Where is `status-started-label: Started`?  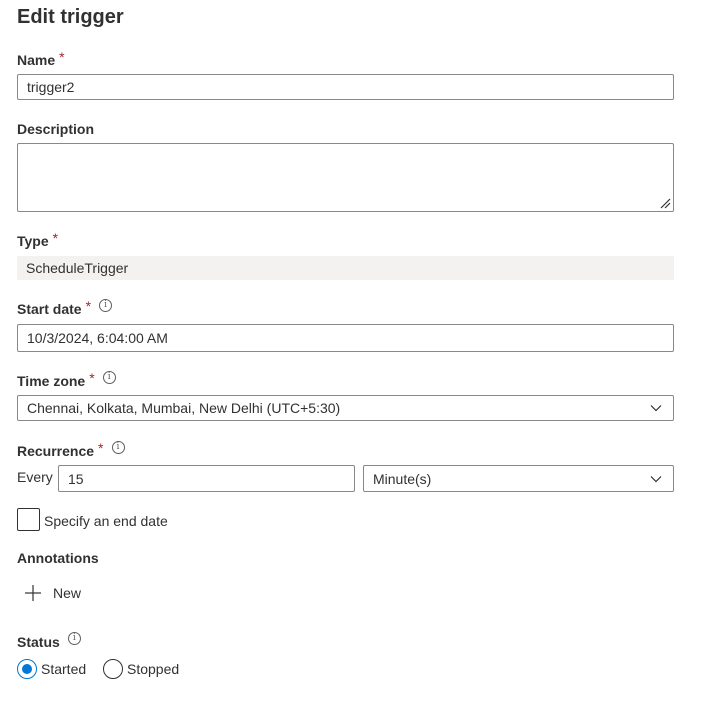 status-started-label: Started is located at coordinates (64, 669).